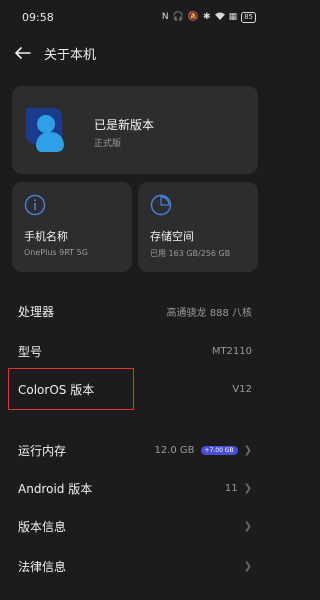 The height and width of the screenshot is (600, 320). I want to click on version-card: 已是新版本 正式版, so click(135, 130).